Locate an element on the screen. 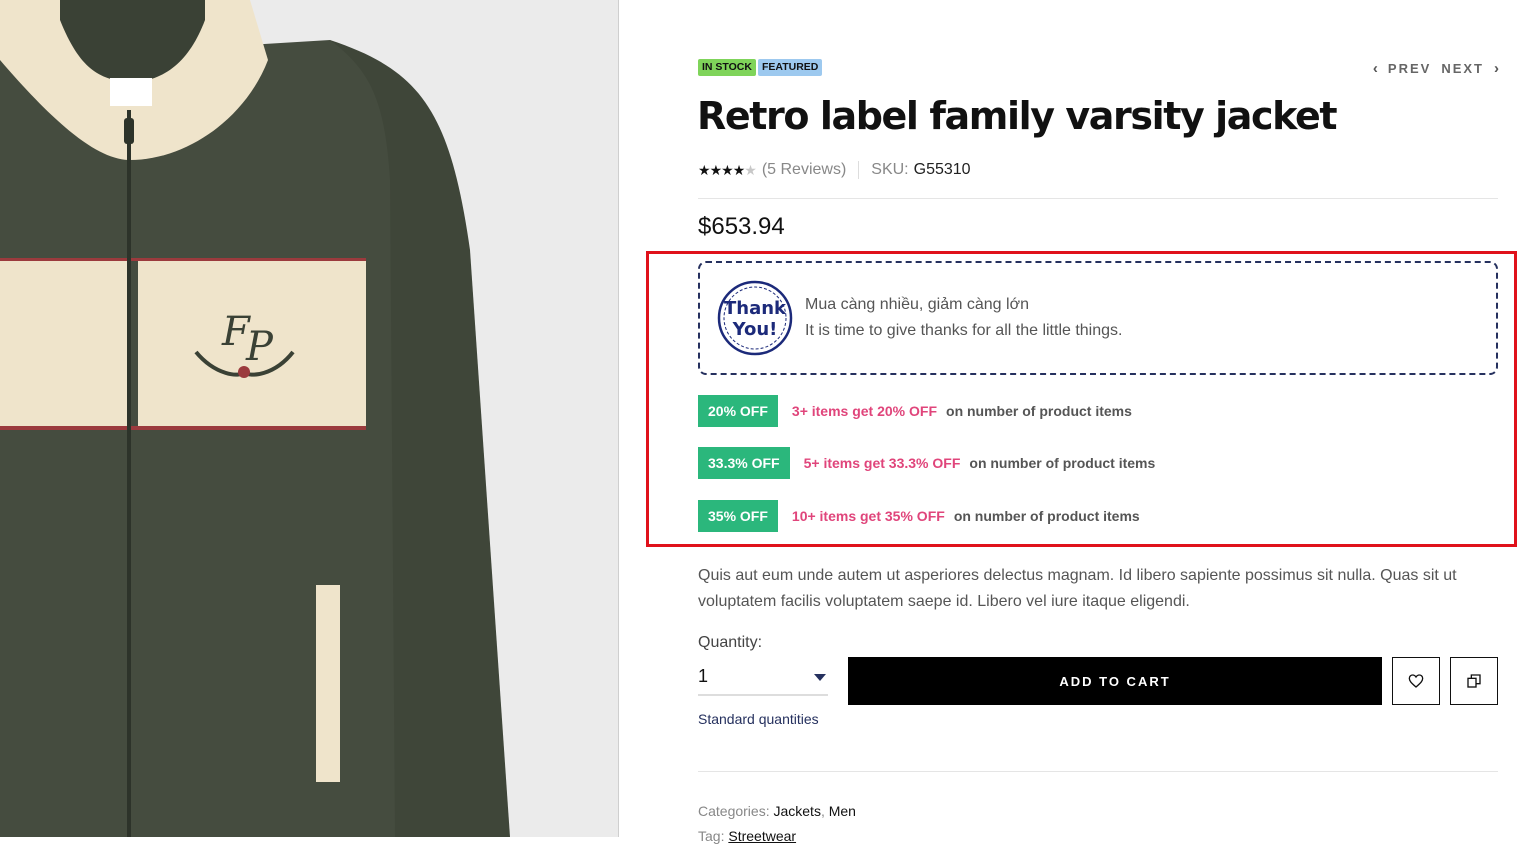 This screenshot has height=844, width=1537. standard-quantities-link: Standard quantities is located at coordinates (758, 719).